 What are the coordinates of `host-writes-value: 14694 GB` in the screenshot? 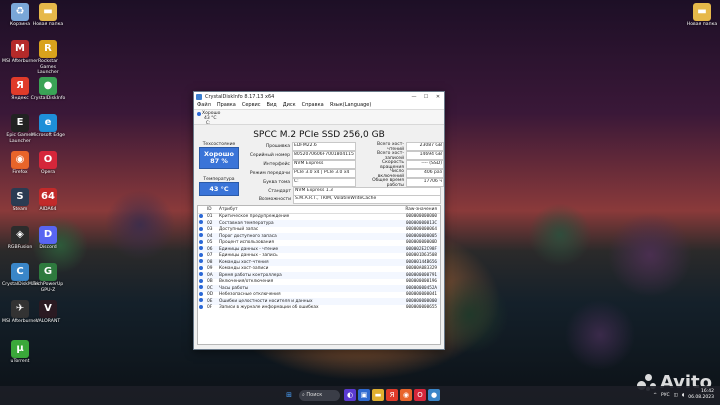 It's located at (425, 155).